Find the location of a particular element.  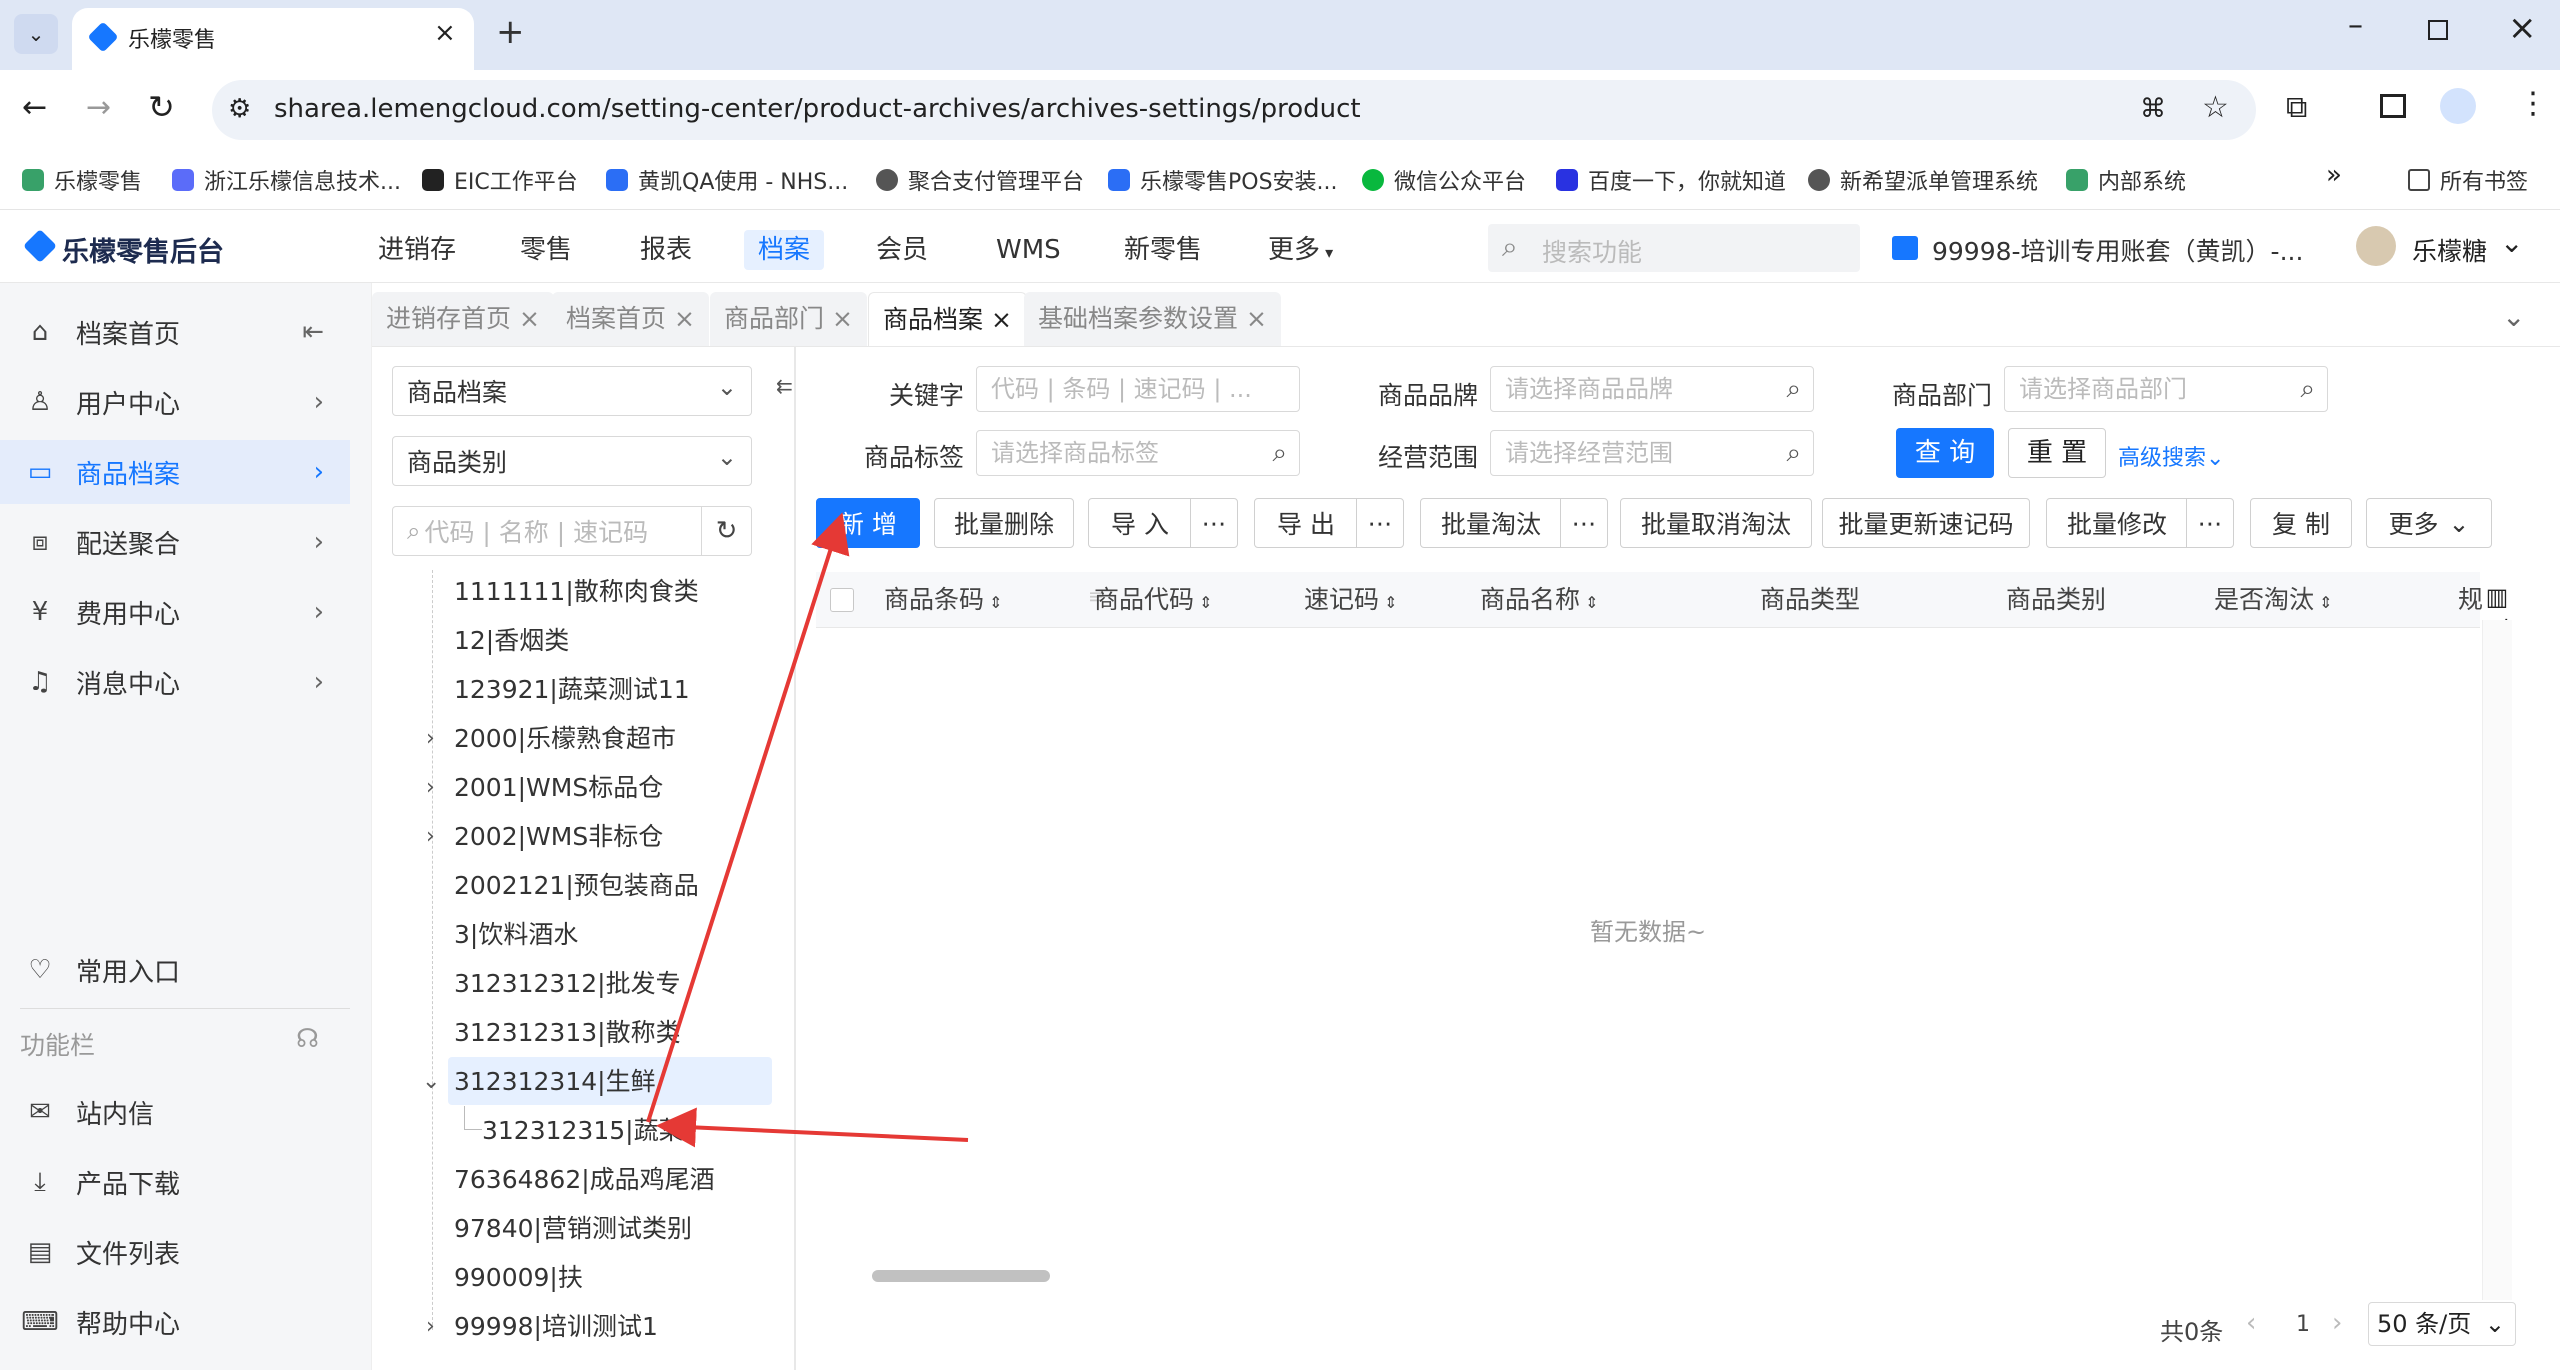

annotation-arrows is located at coordinates (807, 830).